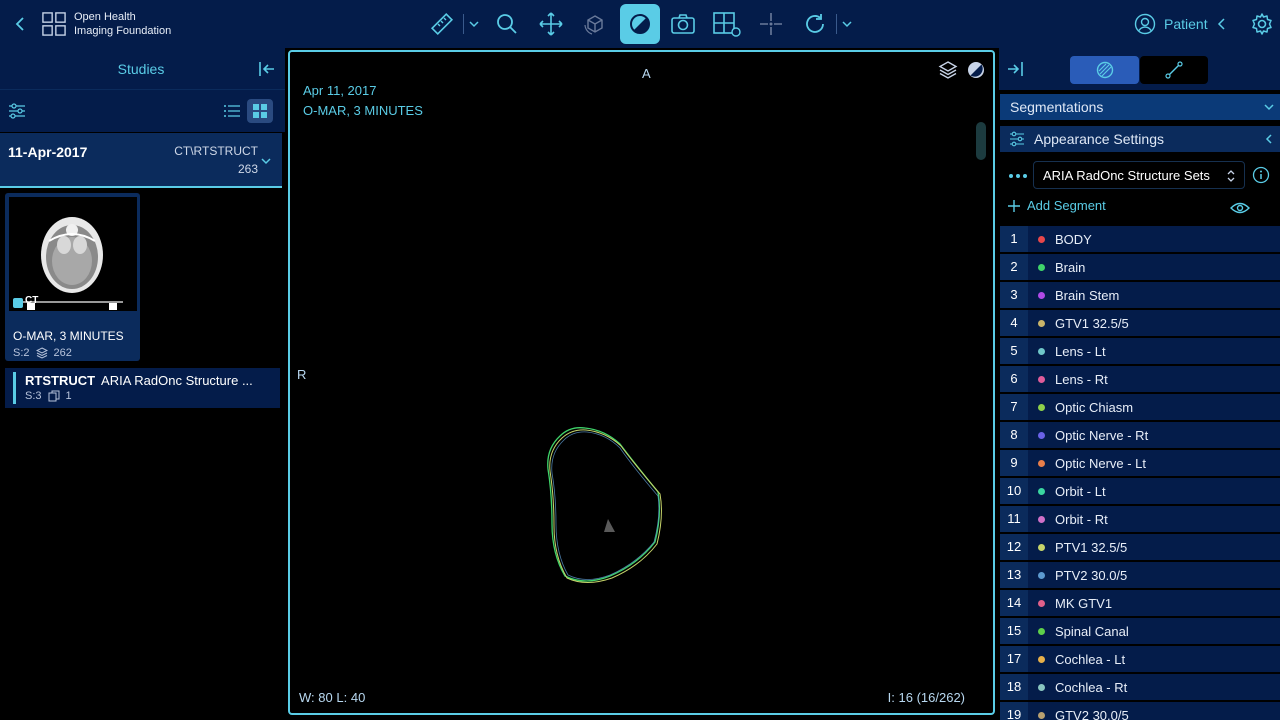  What do you see at coordinates (1140, 351) in the screenshot?
I see `segment-row: 5 Lens - Lt` at bounding box center [1140, 351].